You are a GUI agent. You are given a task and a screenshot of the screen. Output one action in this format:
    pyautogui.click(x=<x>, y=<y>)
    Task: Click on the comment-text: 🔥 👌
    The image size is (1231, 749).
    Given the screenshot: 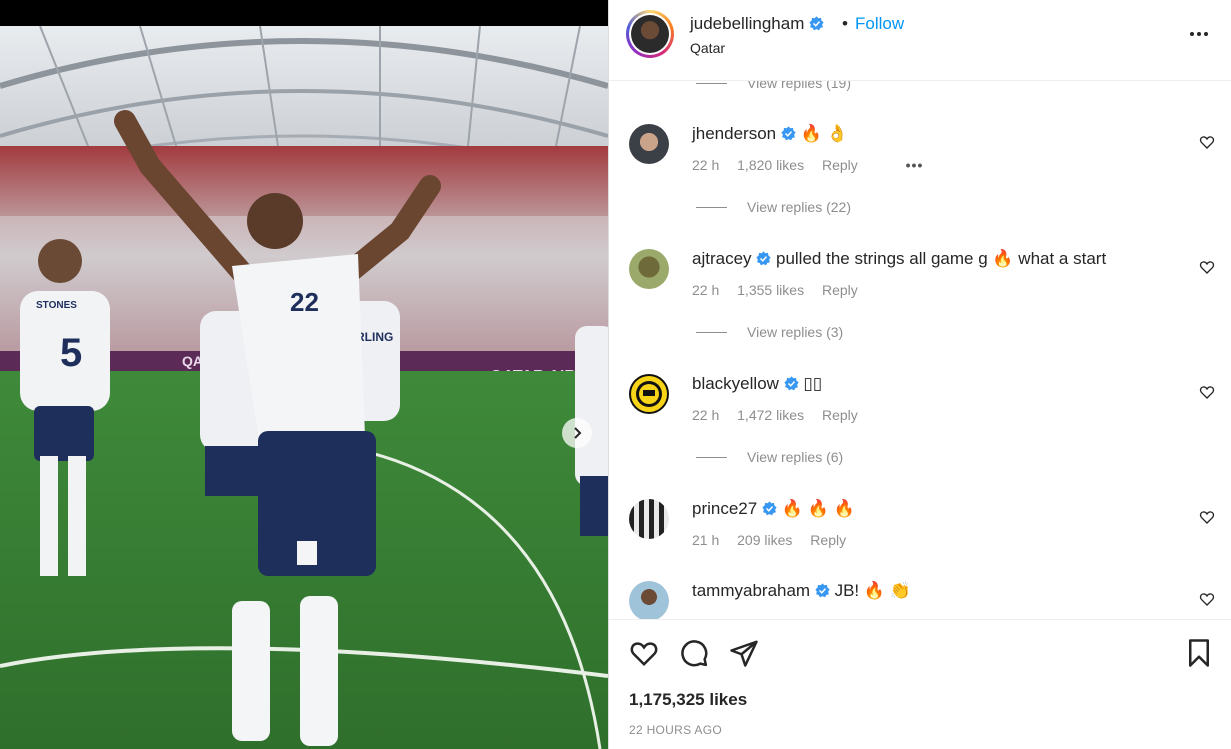 What is the action you would take?
    pyautogui.click(x=824, y=133)
    